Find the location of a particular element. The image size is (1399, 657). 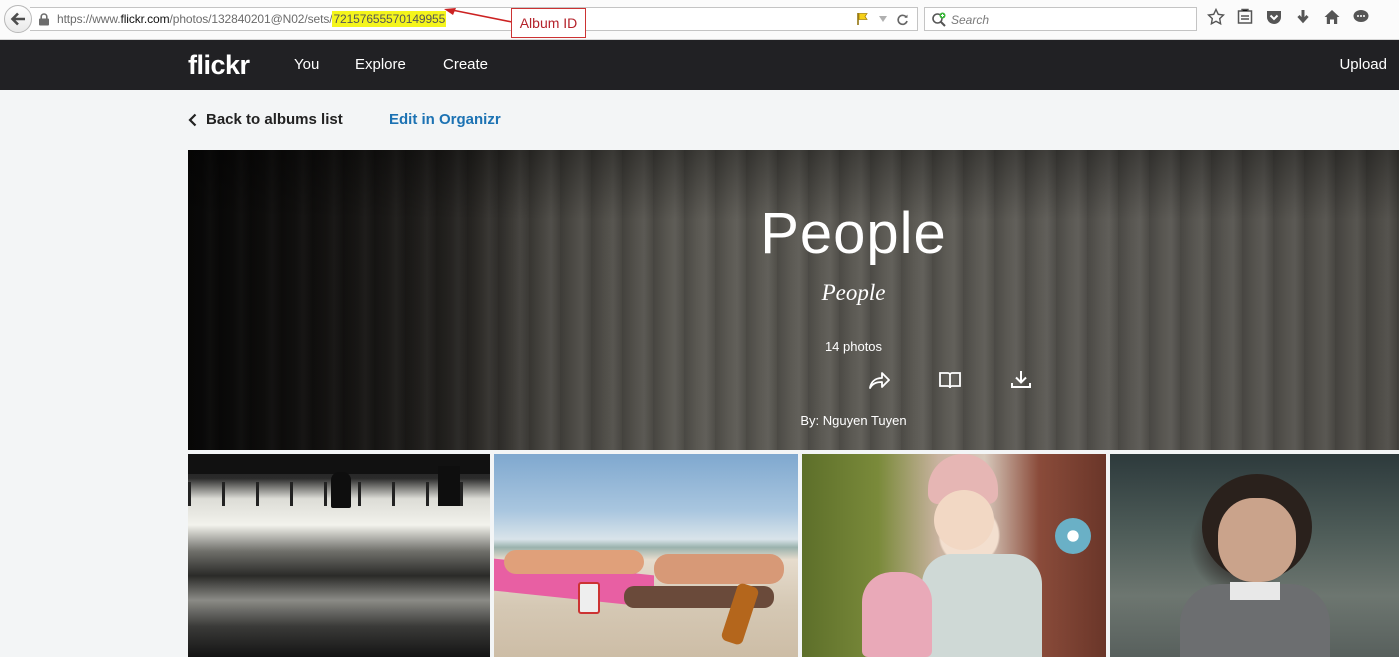

download-arrow-icon is located at coordinates (1303, 17).